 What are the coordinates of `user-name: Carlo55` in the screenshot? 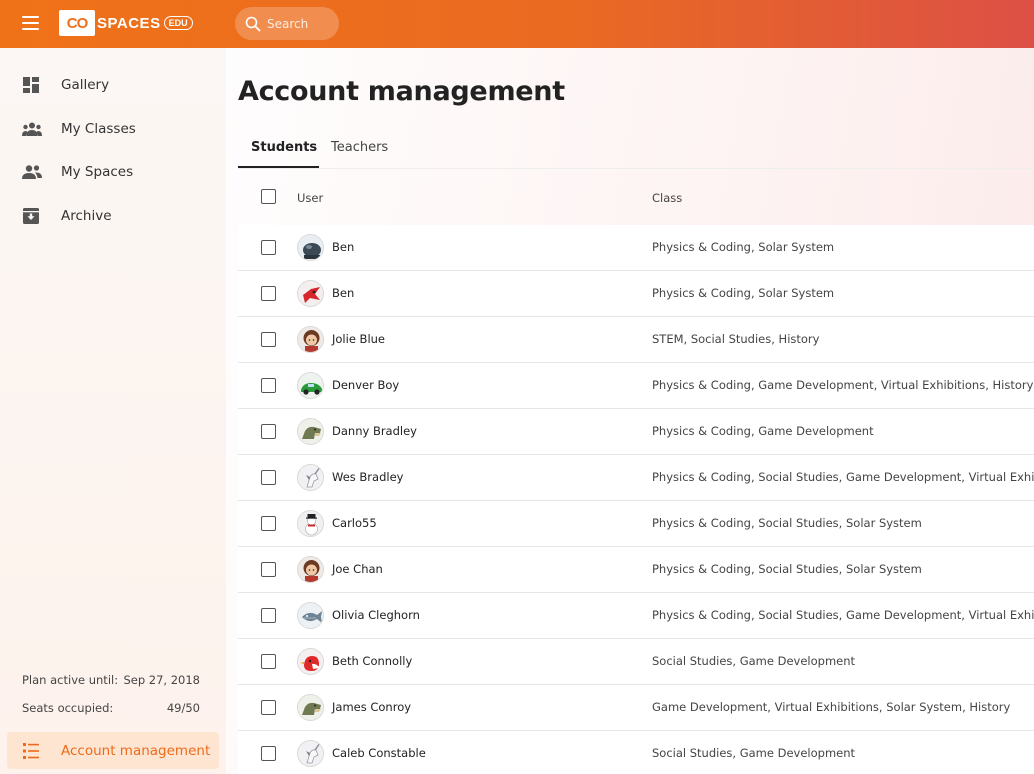 It's located at (354, 523).